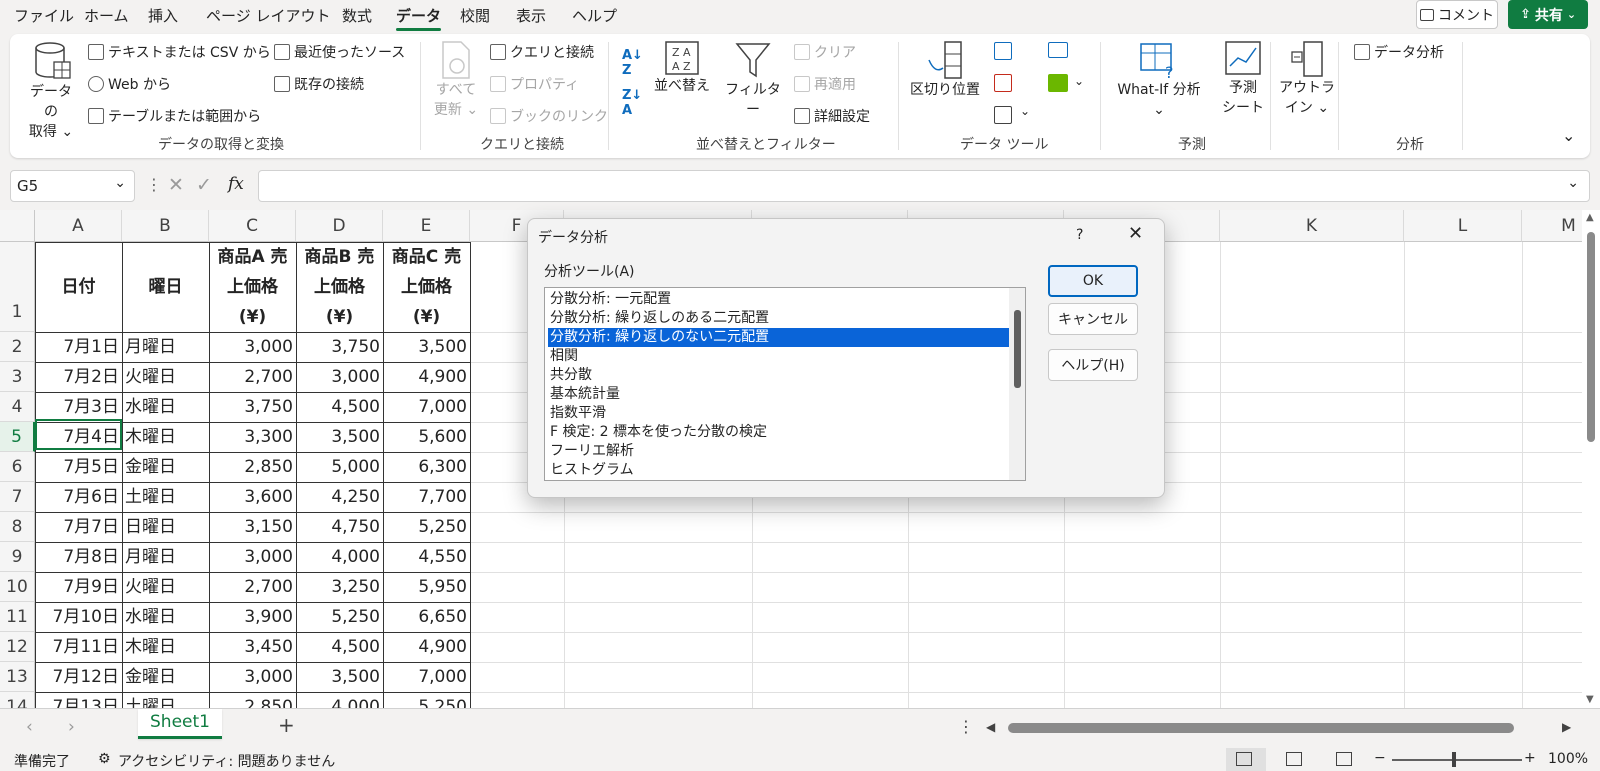  I want to click on table-cell: 木曜日, so click(165, 437).